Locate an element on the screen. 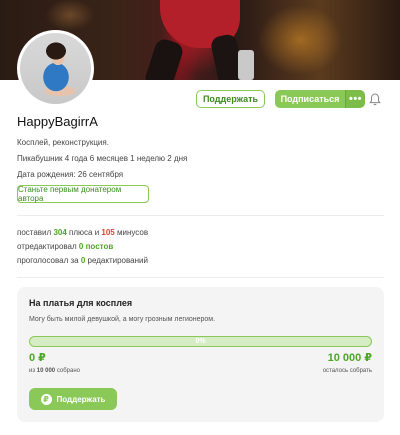 This screenshot has height=435, width=400. stat-votes-mid: плюса и is located at coordinates (84, 232).